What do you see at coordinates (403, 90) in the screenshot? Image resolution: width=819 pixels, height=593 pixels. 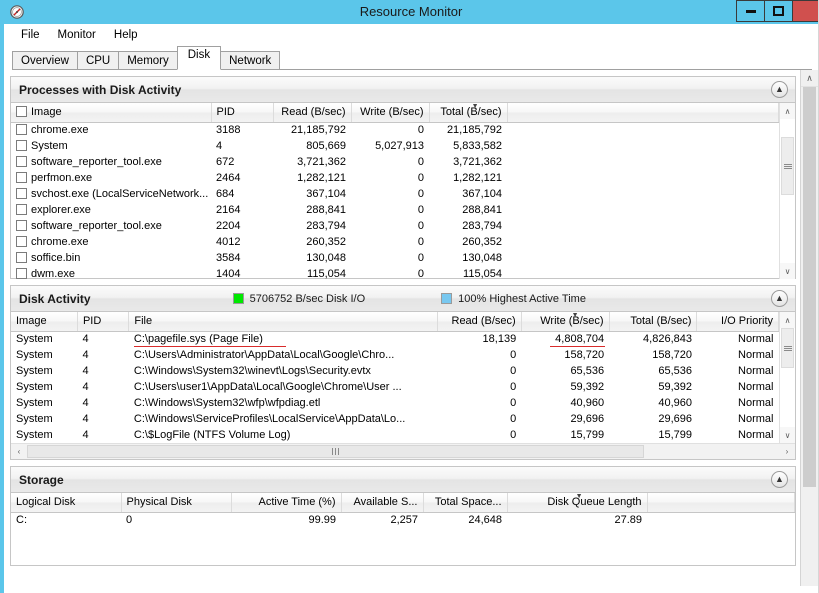 I see `processes-panel-header: Processes with Disk Activity ▲` at bounding box center [403, 90].